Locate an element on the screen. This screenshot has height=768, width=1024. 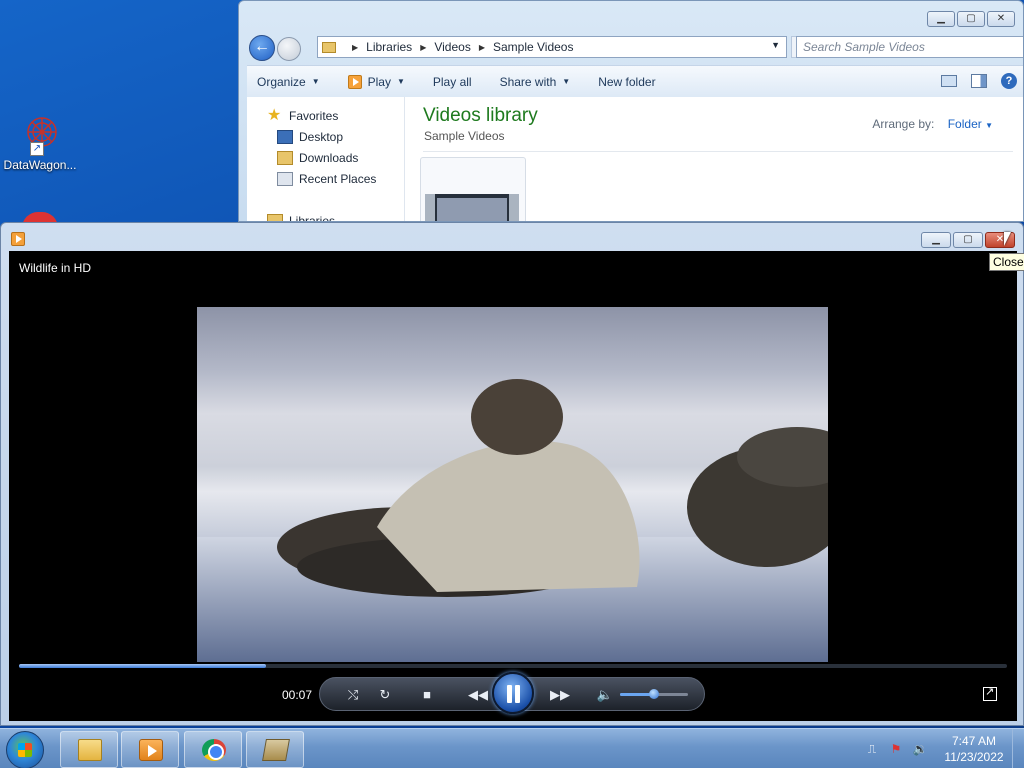
nav-item-downloads: Downloads is located at coordinates (317, 158).